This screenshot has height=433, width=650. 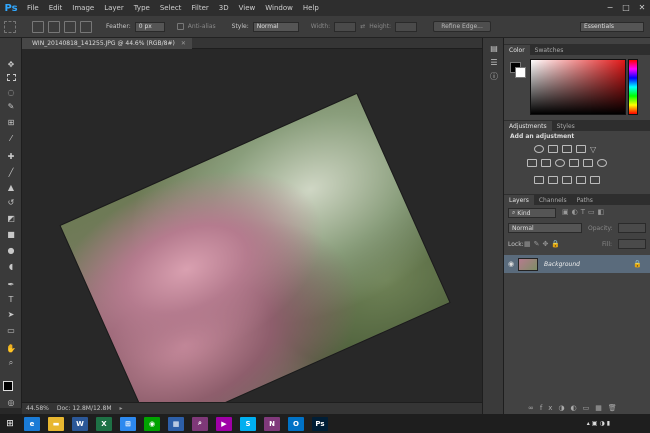 I want to click on zoom-level: 44.58%, so click(x=37, y=408).